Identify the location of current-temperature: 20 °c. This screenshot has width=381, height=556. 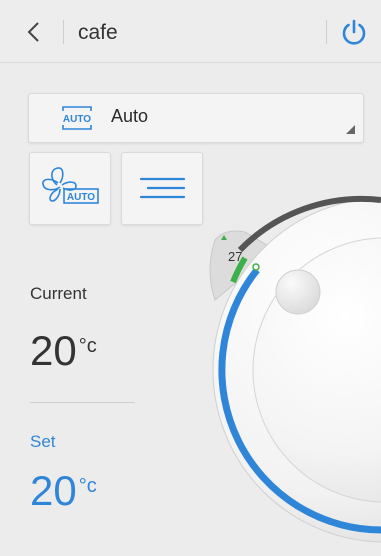
(63, 351).